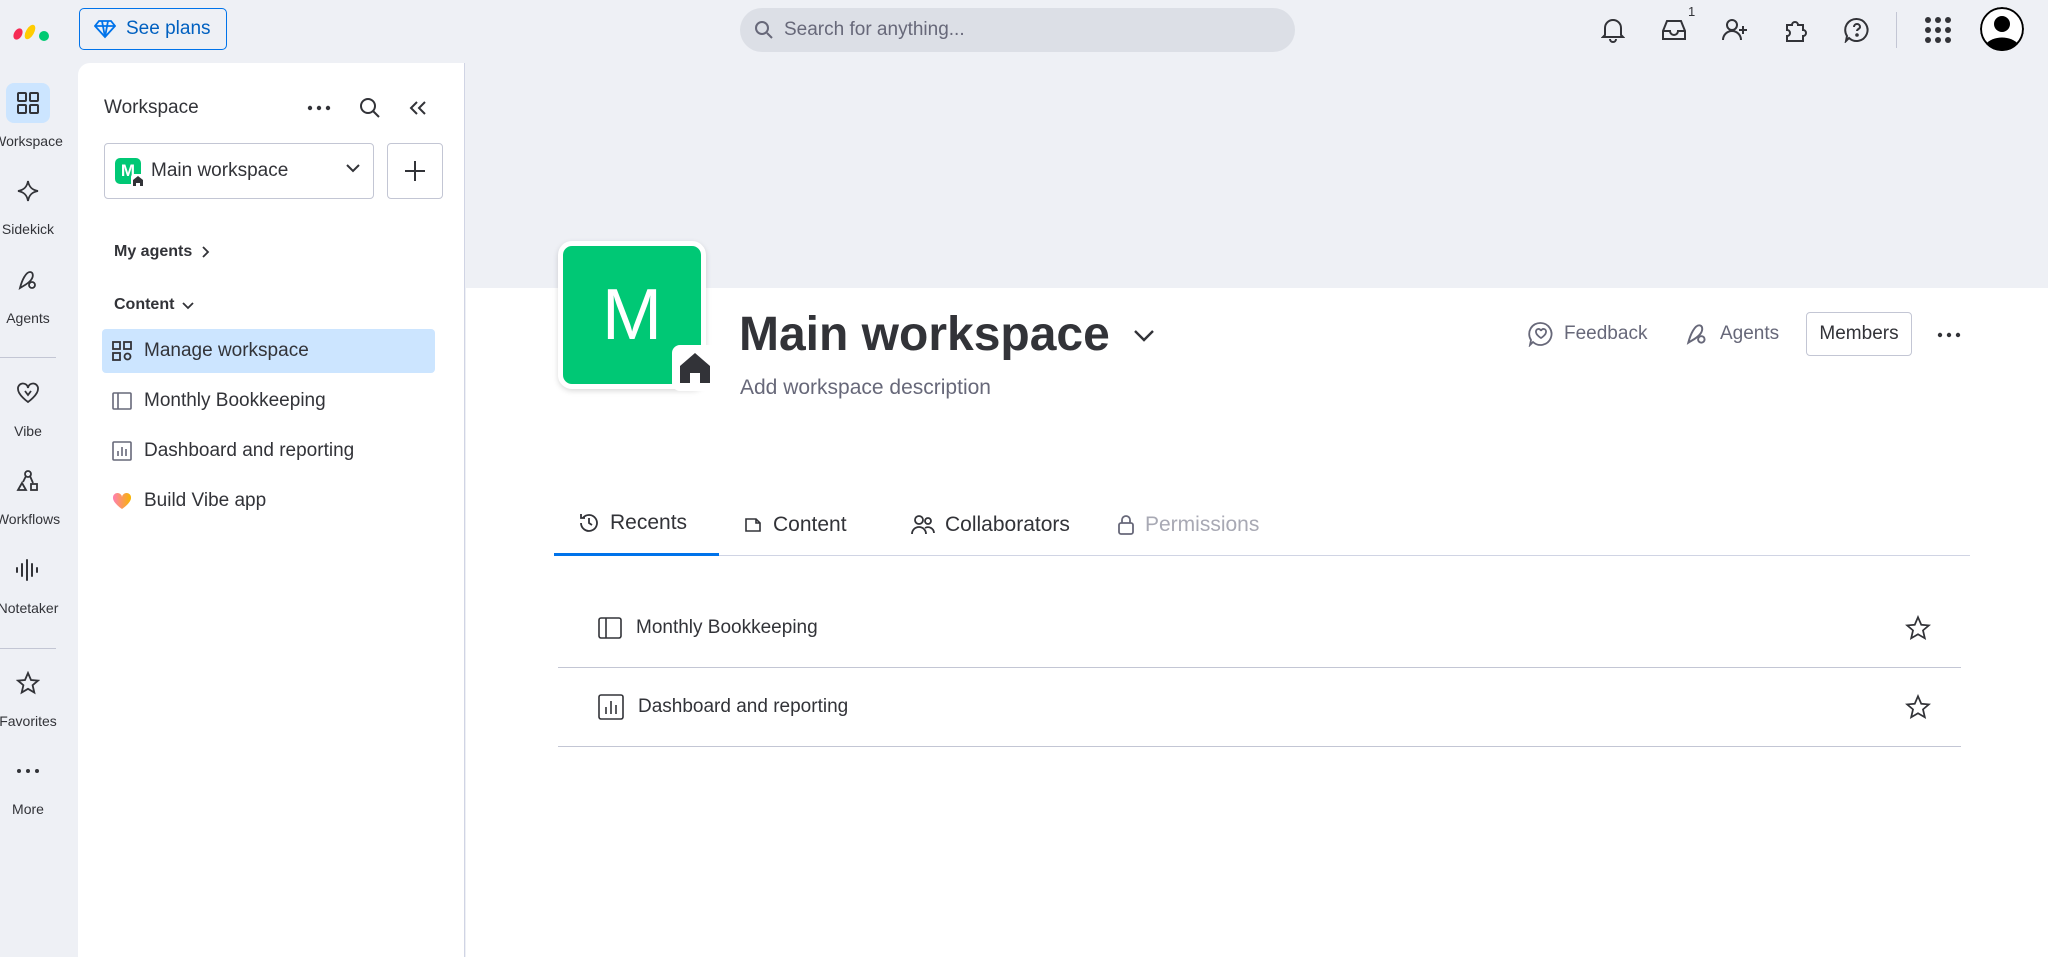  What do you see at coordinates (268, 501) in the screenshot?
I see `sidebar-item-build-vibe-app: Build Vibe app` at bounding box center [268, 501].